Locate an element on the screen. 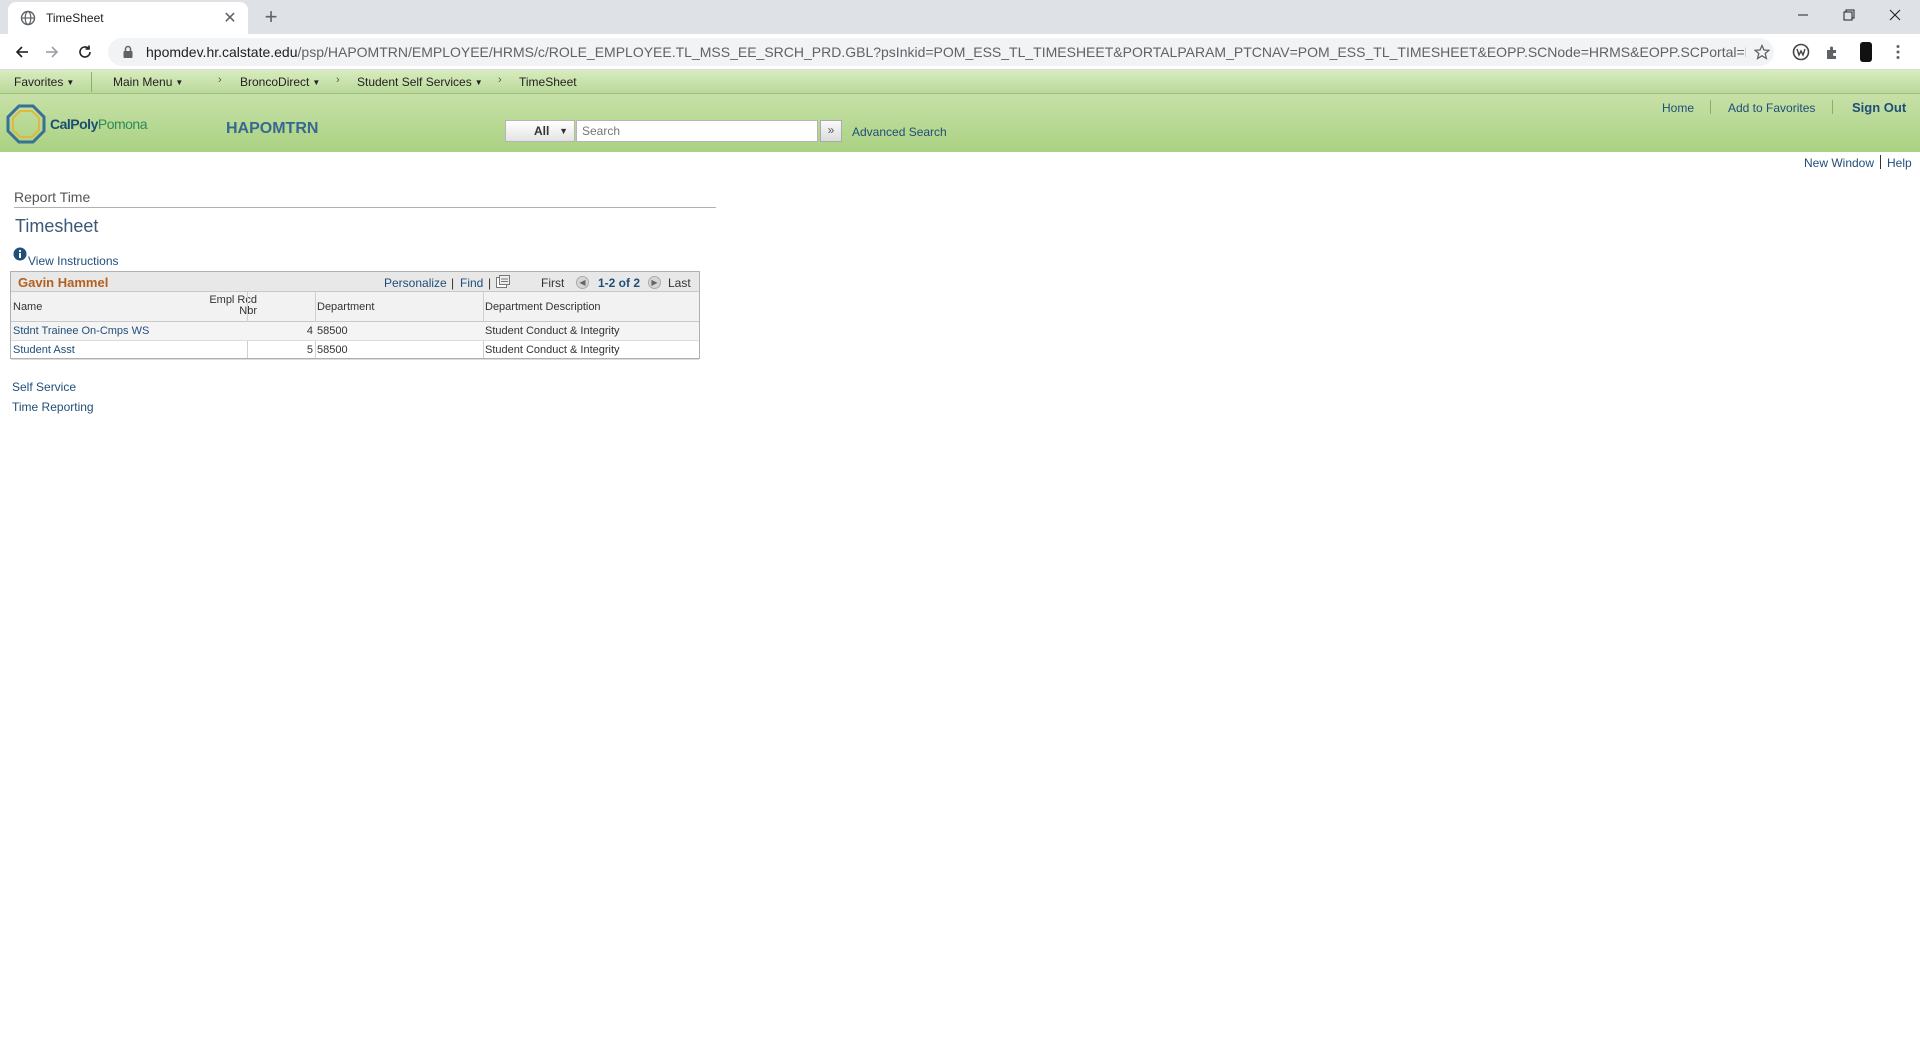 Image resolution: width=1920 pixels, height=1040 pixels. calpoly-pomona-logo: CalPolyPomona is located at coordinates (80, 124).